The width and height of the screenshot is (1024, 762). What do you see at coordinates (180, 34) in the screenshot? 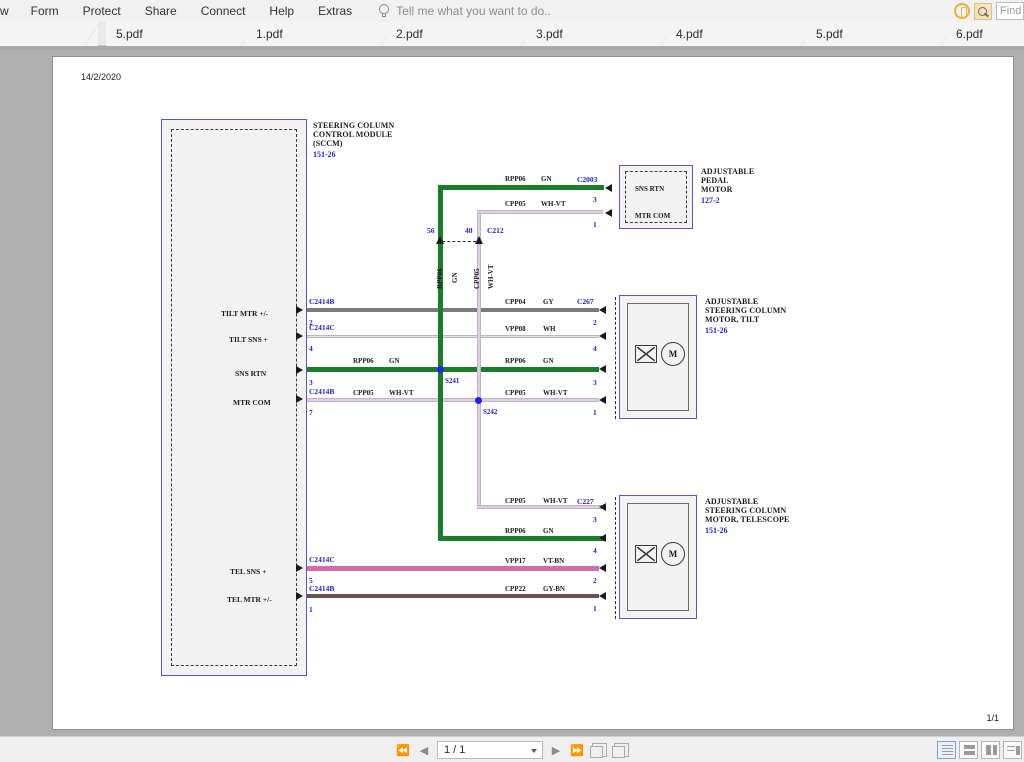
I see `tab-1: 5.pdf` at bounding box center [180, 34].